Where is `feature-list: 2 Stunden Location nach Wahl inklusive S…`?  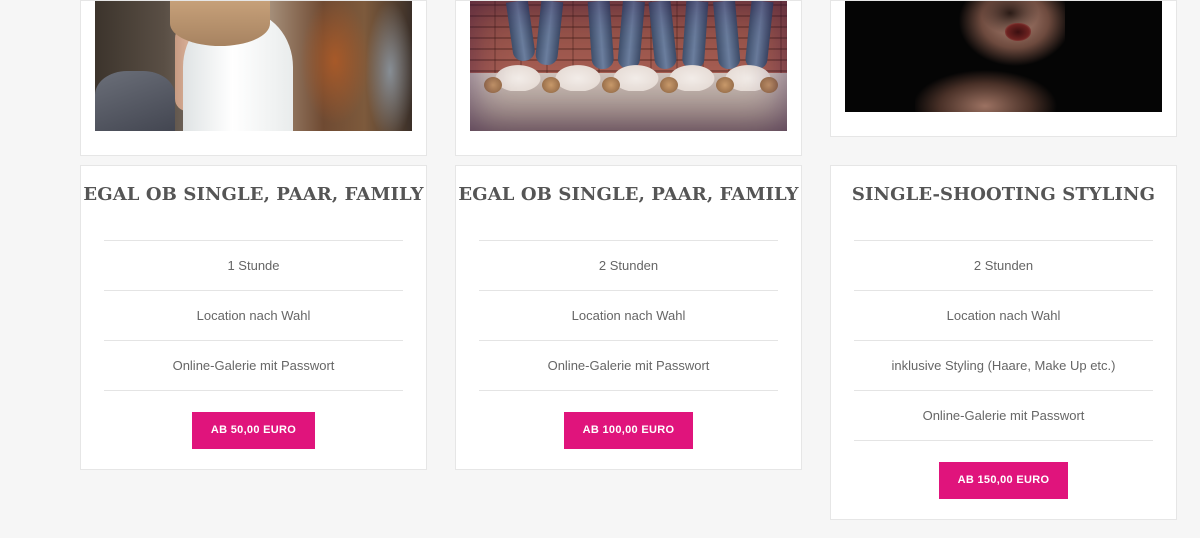 feature-list: 2 Stunden Location nach Wahl inklusive S… is located at coordinates (1003, 340).